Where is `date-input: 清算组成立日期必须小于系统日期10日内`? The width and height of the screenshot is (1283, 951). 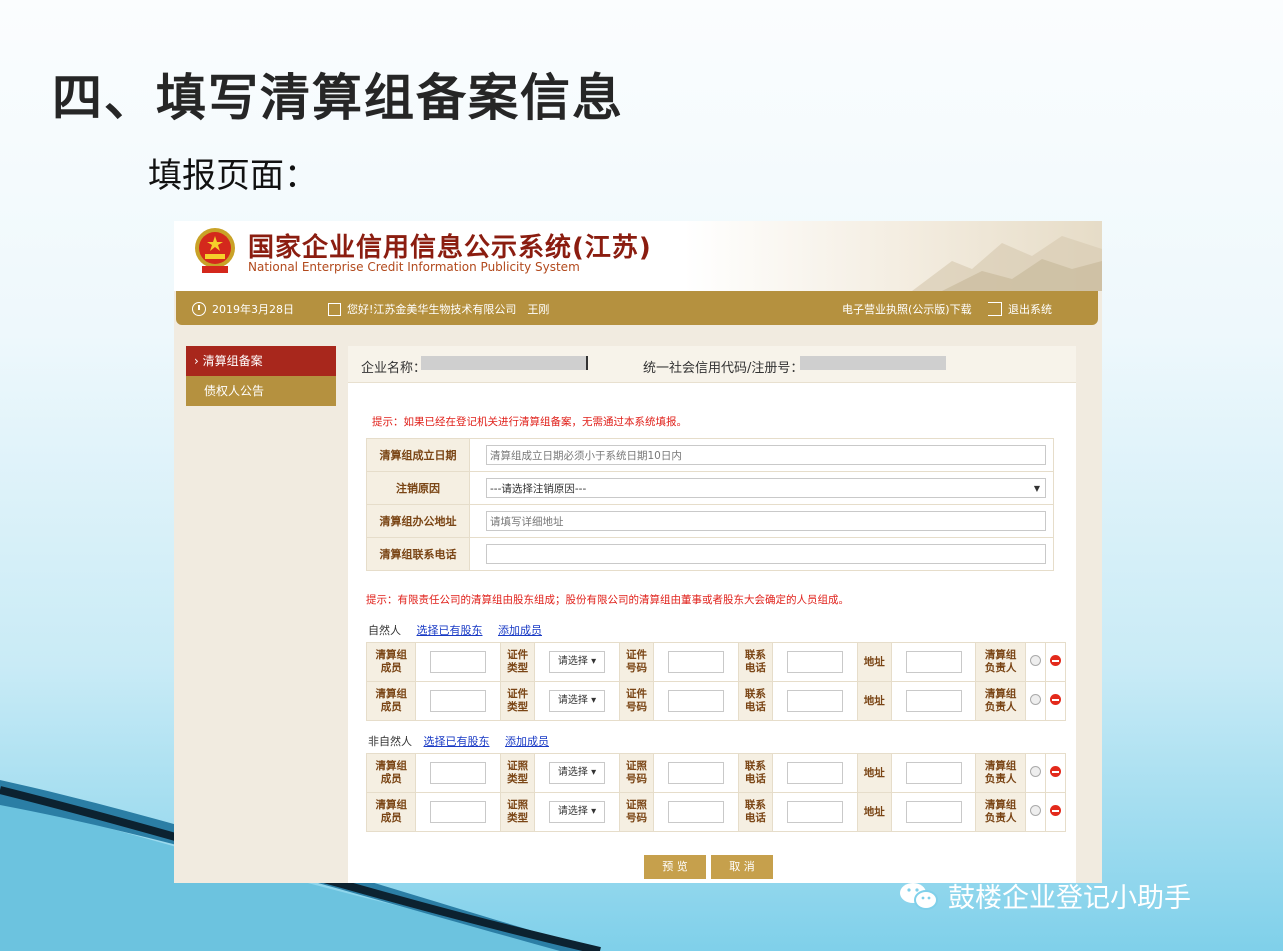 date-input: 清算组成立日期必须小于系统日期10日内 is located at coordinates (766, 455).